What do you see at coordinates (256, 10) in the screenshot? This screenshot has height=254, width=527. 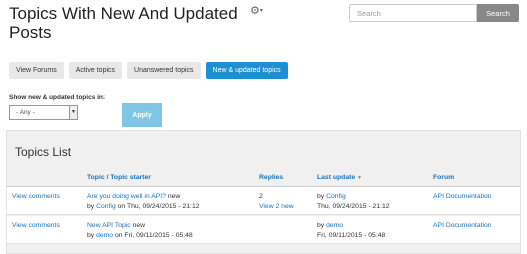 I see `gear-icon: ⚙▾` at bounding box center [256, 10].